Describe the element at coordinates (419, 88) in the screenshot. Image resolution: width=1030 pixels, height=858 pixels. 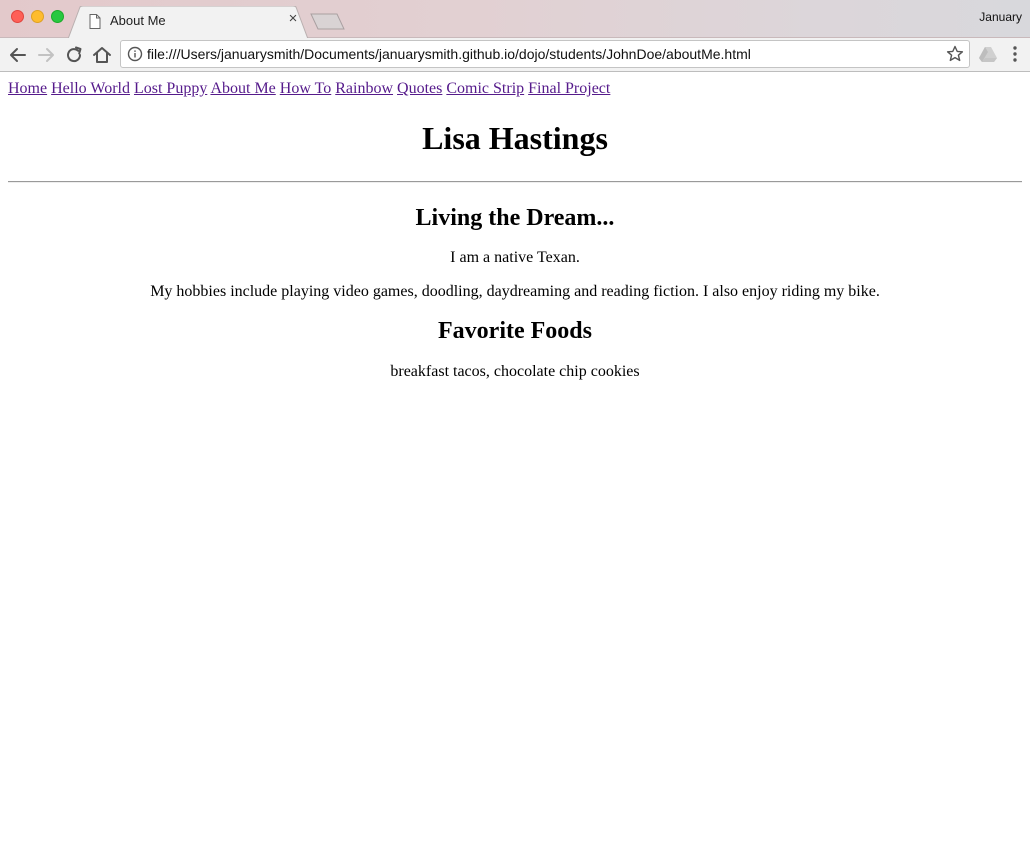
I see `nav-link-quotes: Quotes` at that location.